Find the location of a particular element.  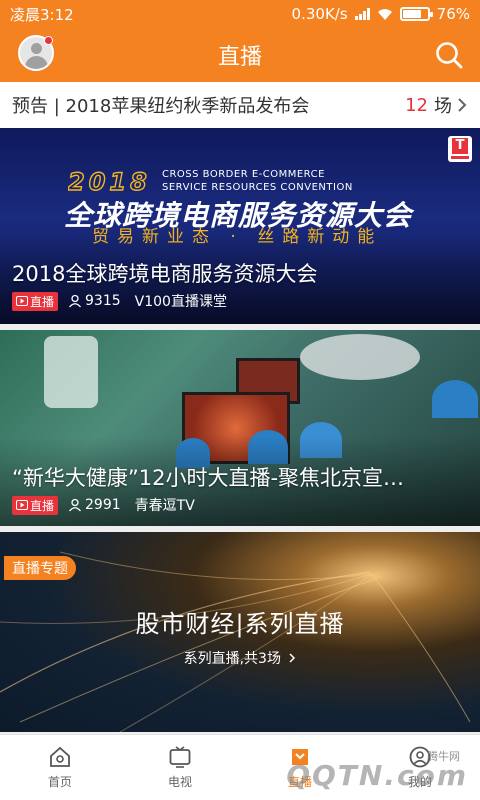

preview-row: 预告 | 2018苹果纽约秋季新品发布会 12 场 is located at coordinates (240, 105).